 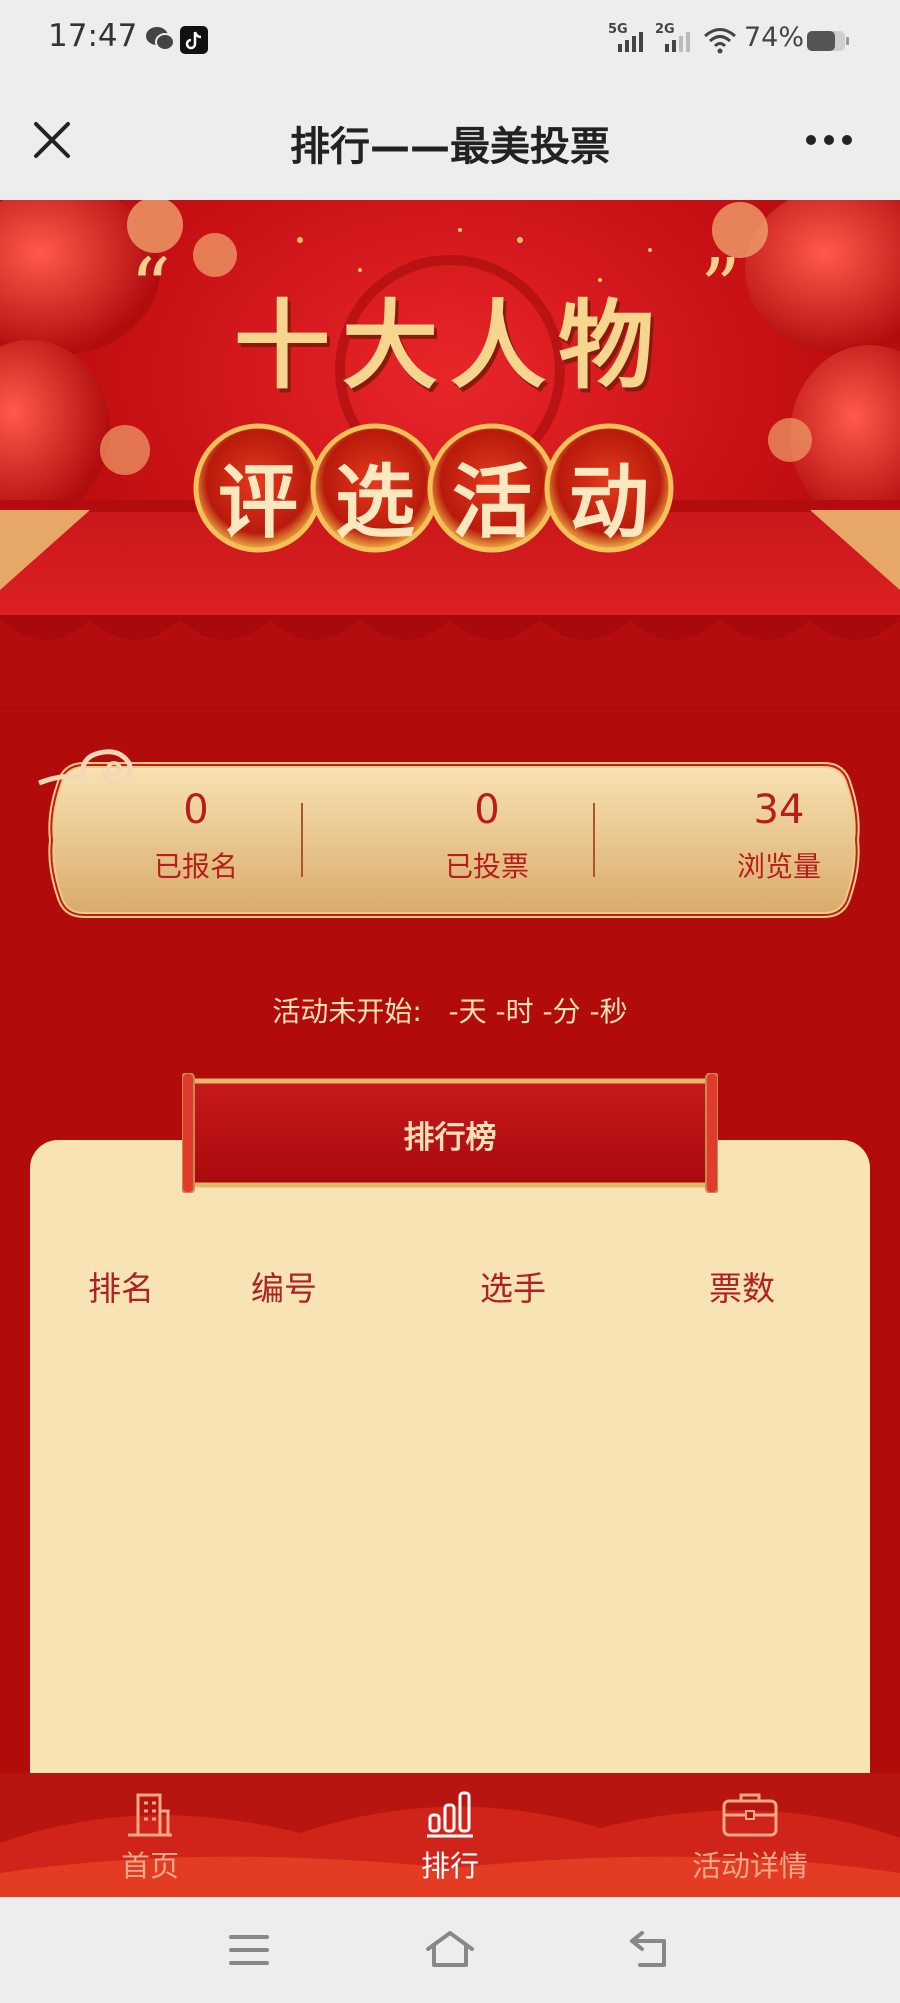 I want to click on banner-subtitle-char: 动, so click(x=609, y=502).